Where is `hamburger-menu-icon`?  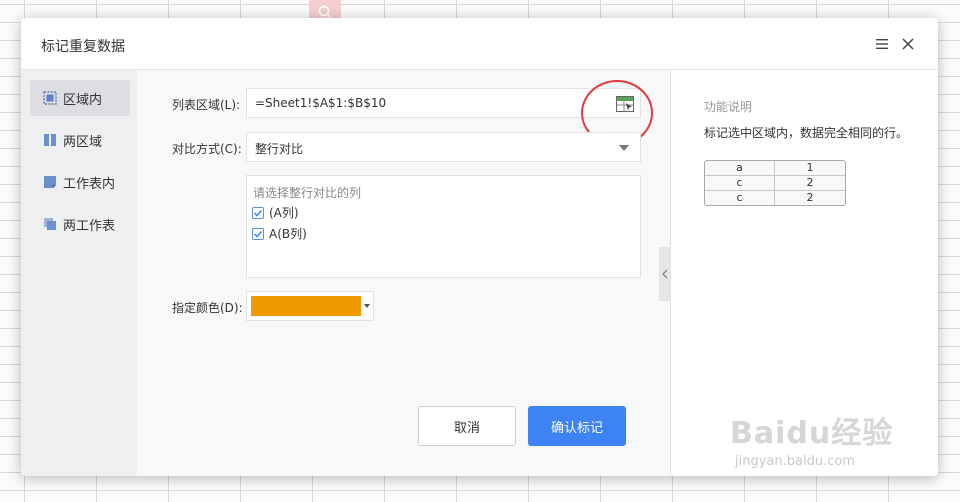 hamburger-menu-icon is located at coordinates (882, 44).